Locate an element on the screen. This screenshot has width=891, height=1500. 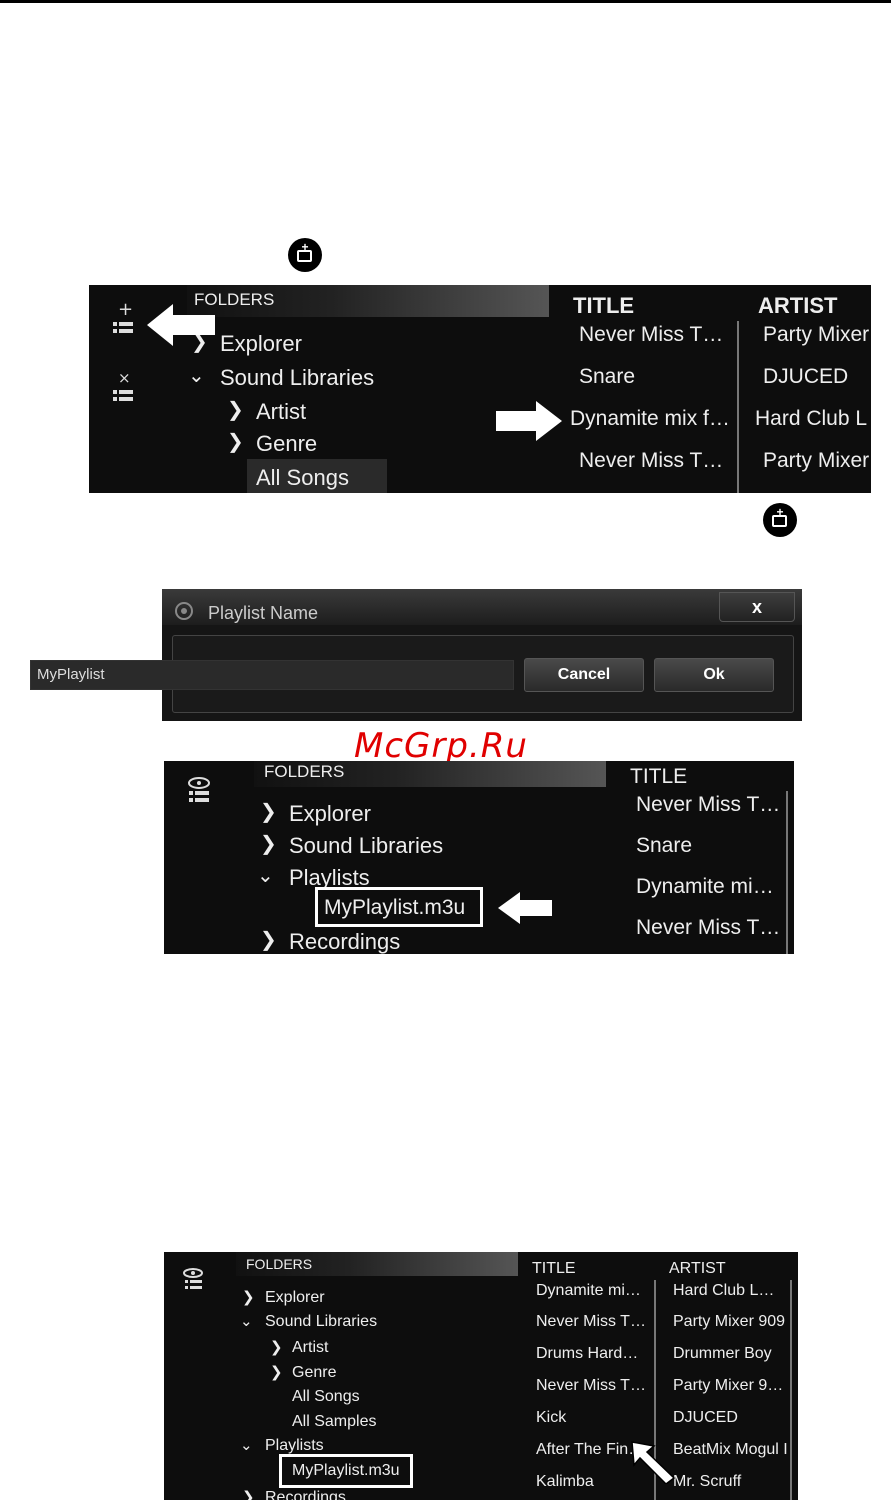
tree-item-all-samples: All Samples is located at coordinates (334, 1422).